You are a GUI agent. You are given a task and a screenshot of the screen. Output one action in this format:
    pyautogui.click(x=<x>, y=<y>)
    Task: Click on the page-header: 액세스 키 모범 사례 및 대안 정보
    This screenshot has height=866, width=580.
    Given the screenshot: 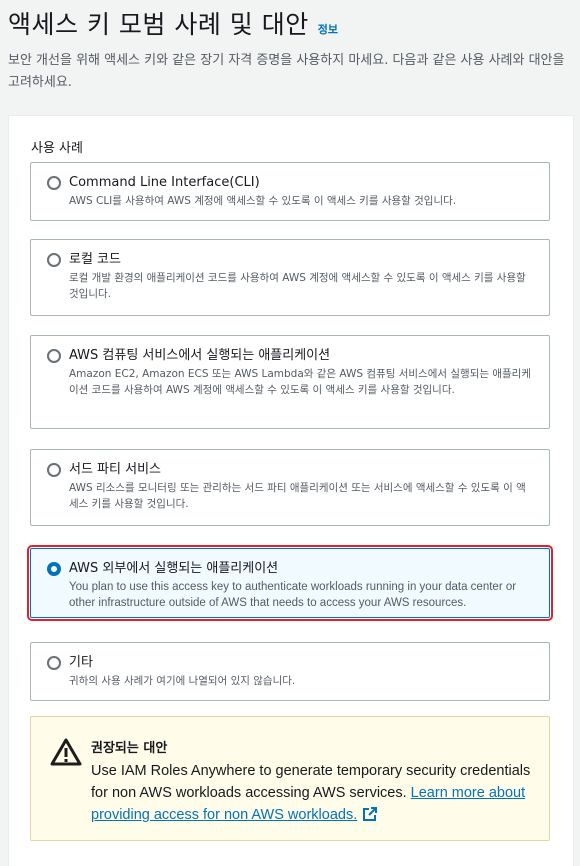 What is the action you would take?
    pyautogui.click(x=292, y=25)
    